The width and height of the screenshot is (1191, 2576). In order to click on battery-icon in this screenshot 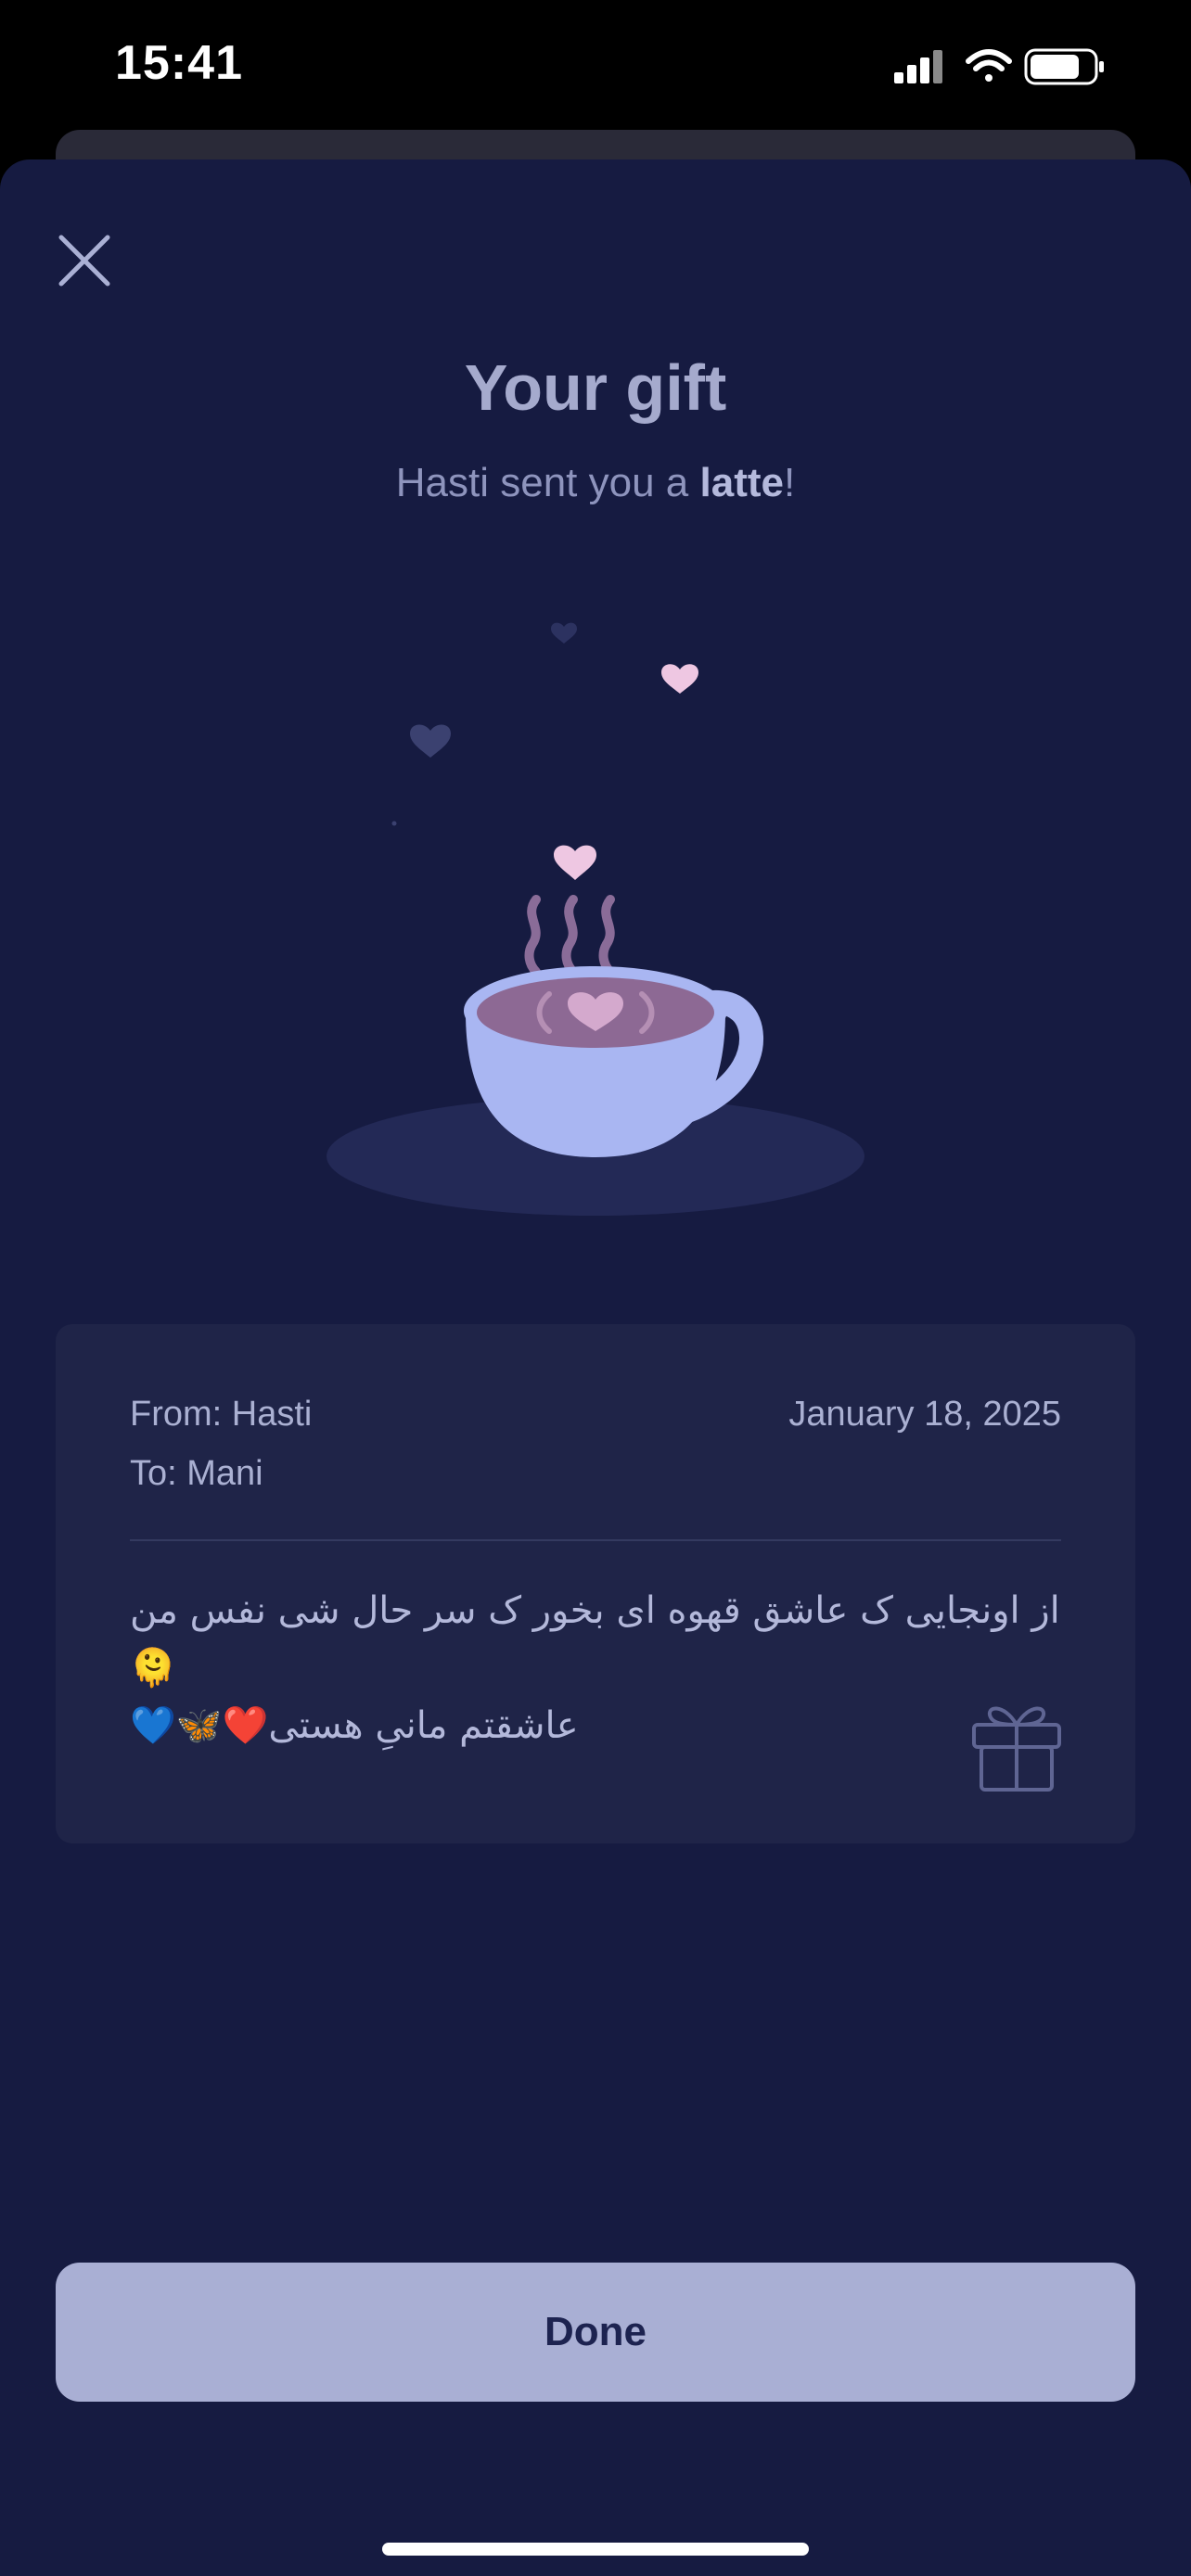, I will do `click(1064, 66)`.